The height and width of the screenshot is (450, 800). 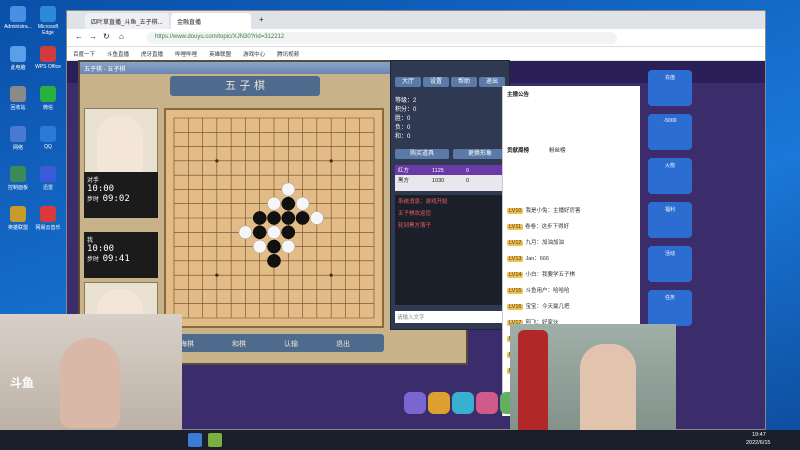 What do you see at coordinates (670, 308) in the screenshot?
I see `promo-box: 任务` at bounding box center [670, 308].